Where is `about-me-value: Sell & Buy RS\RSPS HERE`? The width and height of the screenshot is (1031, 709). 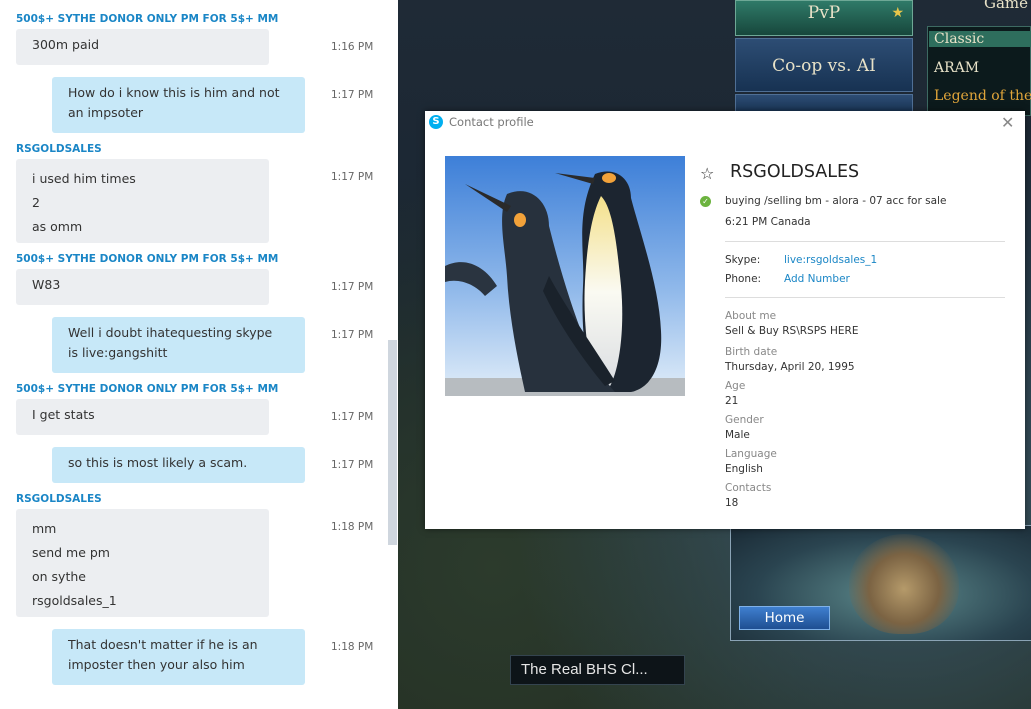 about-me-value: Sell & Buy RS\RSPS HERE is located at coordinates (792, 331).